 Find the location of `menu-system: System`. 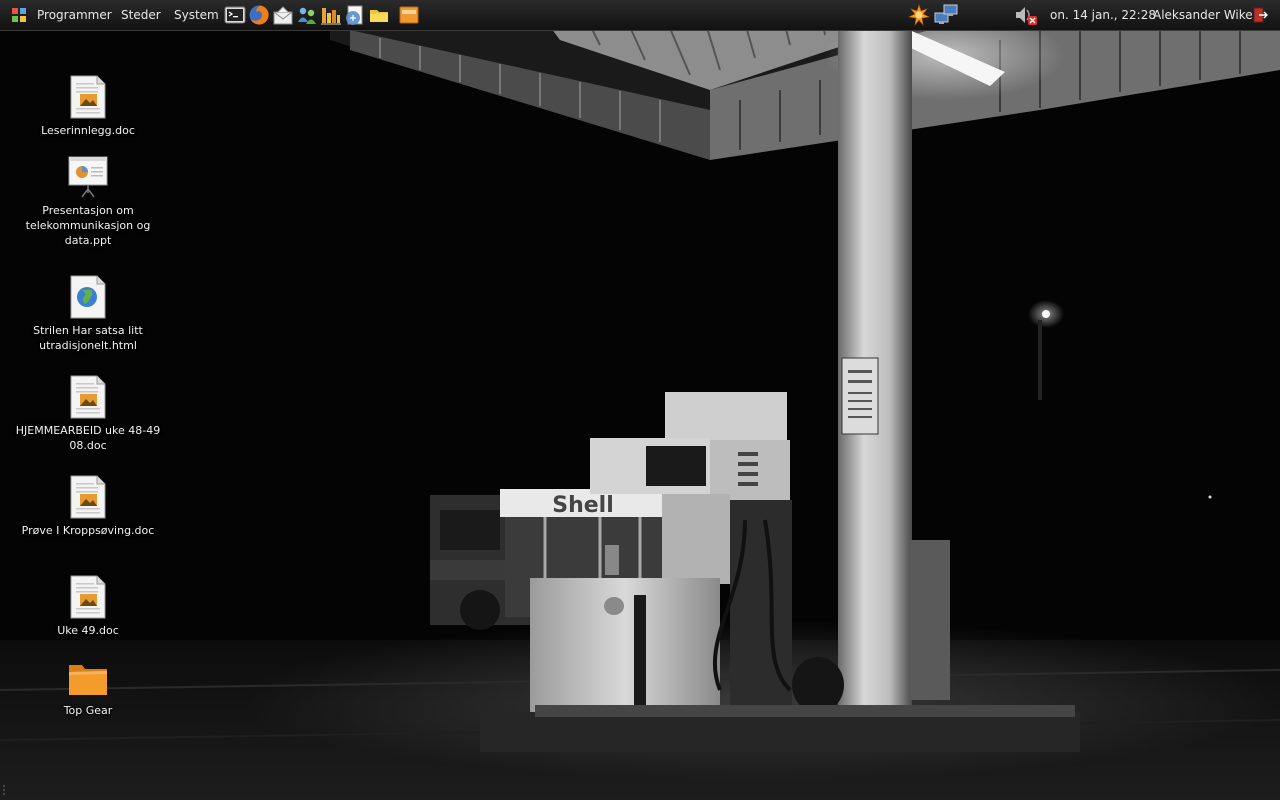

menu-system: System is located at coordinates (196, 15).